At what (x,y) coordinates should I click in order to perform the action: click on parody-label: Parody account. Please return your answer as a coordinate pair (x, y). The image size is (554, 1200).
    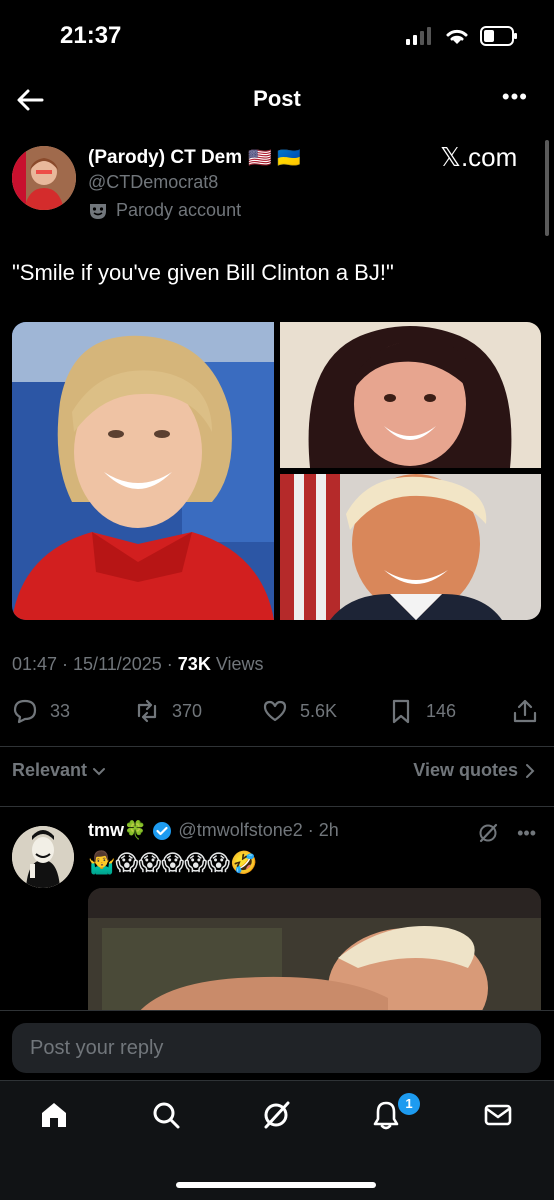
    Looking at the image, I should click on (164, 210).